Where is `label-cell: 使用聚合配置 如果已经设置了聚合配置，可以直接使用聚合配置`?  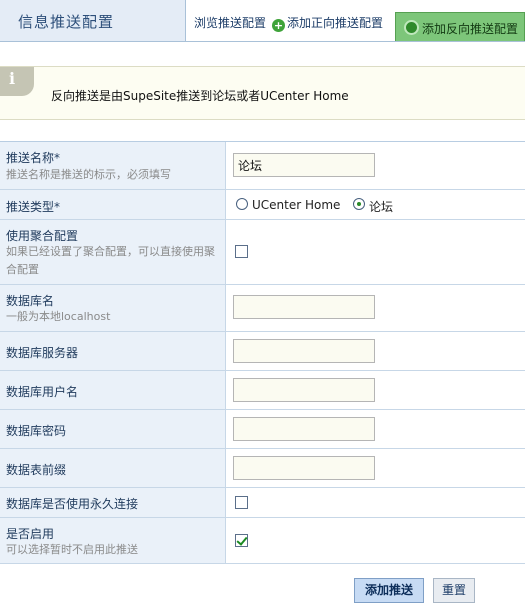
label-cell: 使用聚合配置 如果已经设置了聚合配置，可以直接使用聚合配置 is located at coordinates (113, 252).